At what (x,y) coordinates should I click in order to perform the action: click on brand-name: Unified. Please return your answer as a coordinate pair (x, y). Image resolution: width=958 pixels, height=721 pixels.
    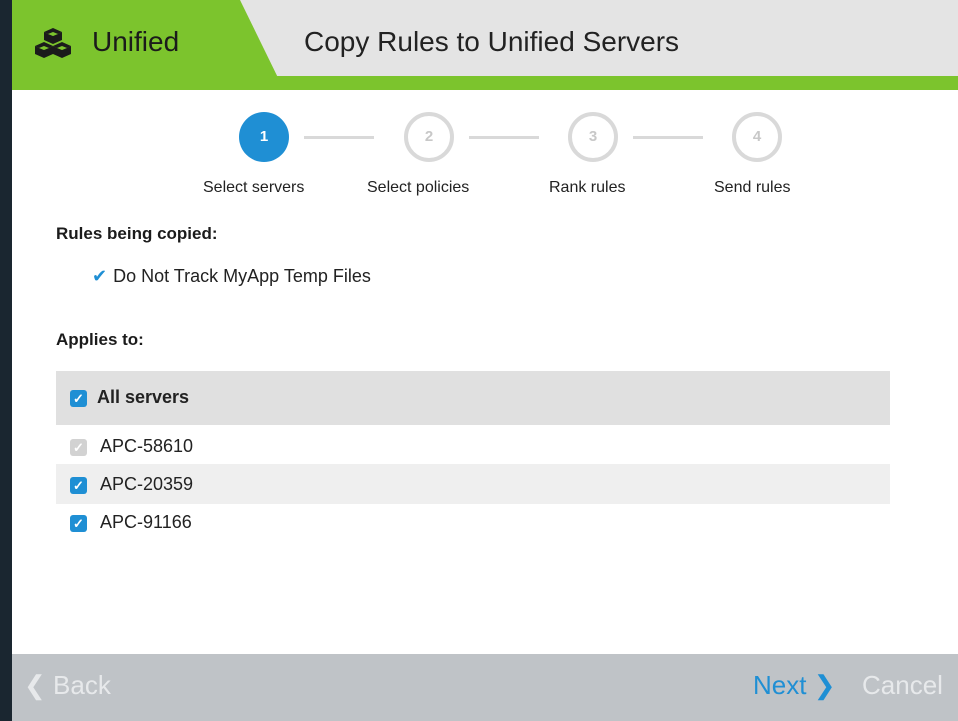
    Looking at the image, I should click on (136, 41).